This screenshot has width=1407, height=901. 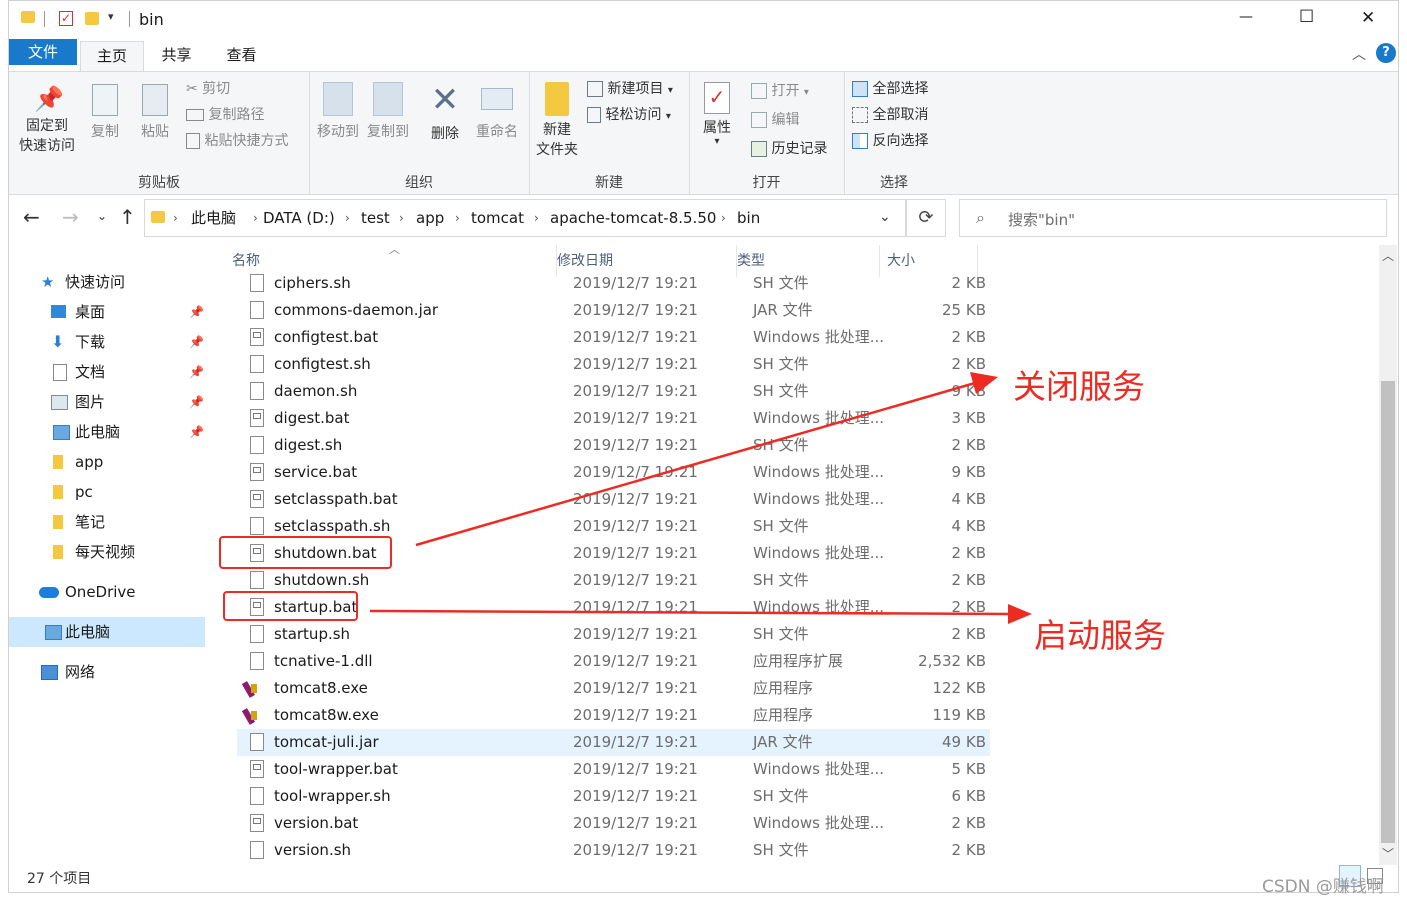 What do you see at coordinates (695, 464) in the screenshot?
I see `shutdown-arrow-line` at bounding box center [695, 464].